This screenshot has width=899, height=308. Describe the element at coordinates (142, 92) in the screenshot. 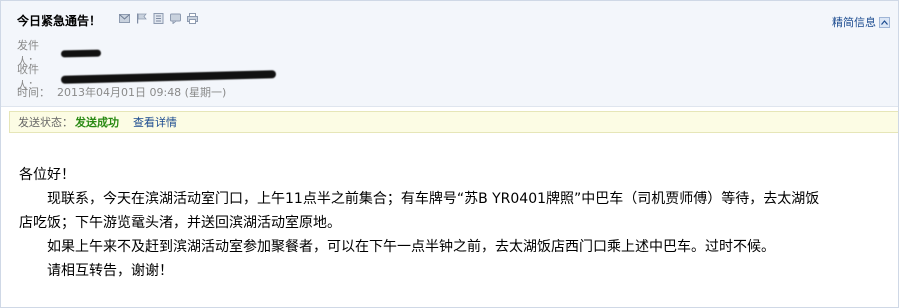

I see `time-value: 2013年04月01日 09:48 (星期一)` at that location.